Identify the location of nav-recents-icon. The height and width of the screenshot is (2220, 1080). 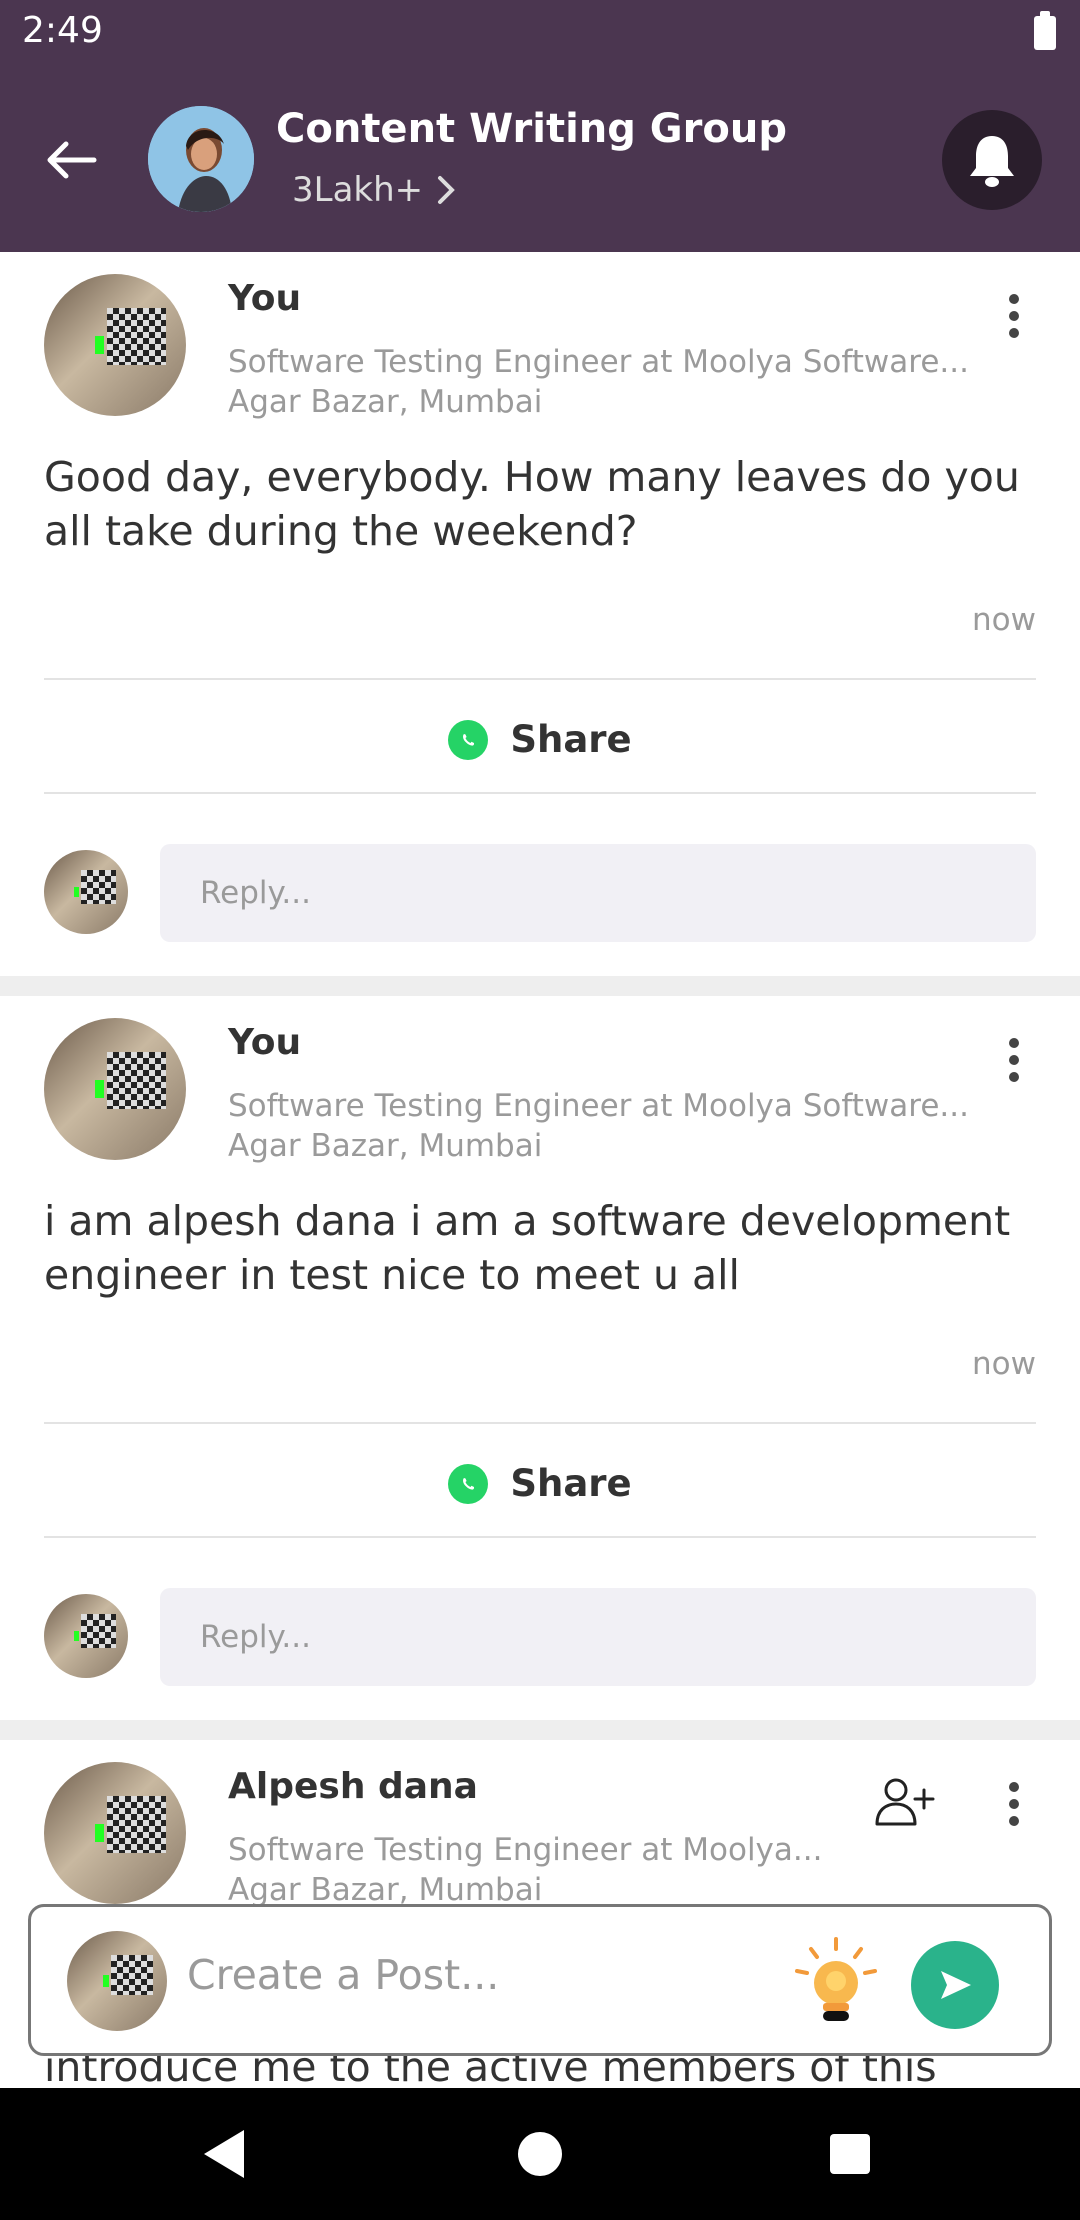
(850, 2154).